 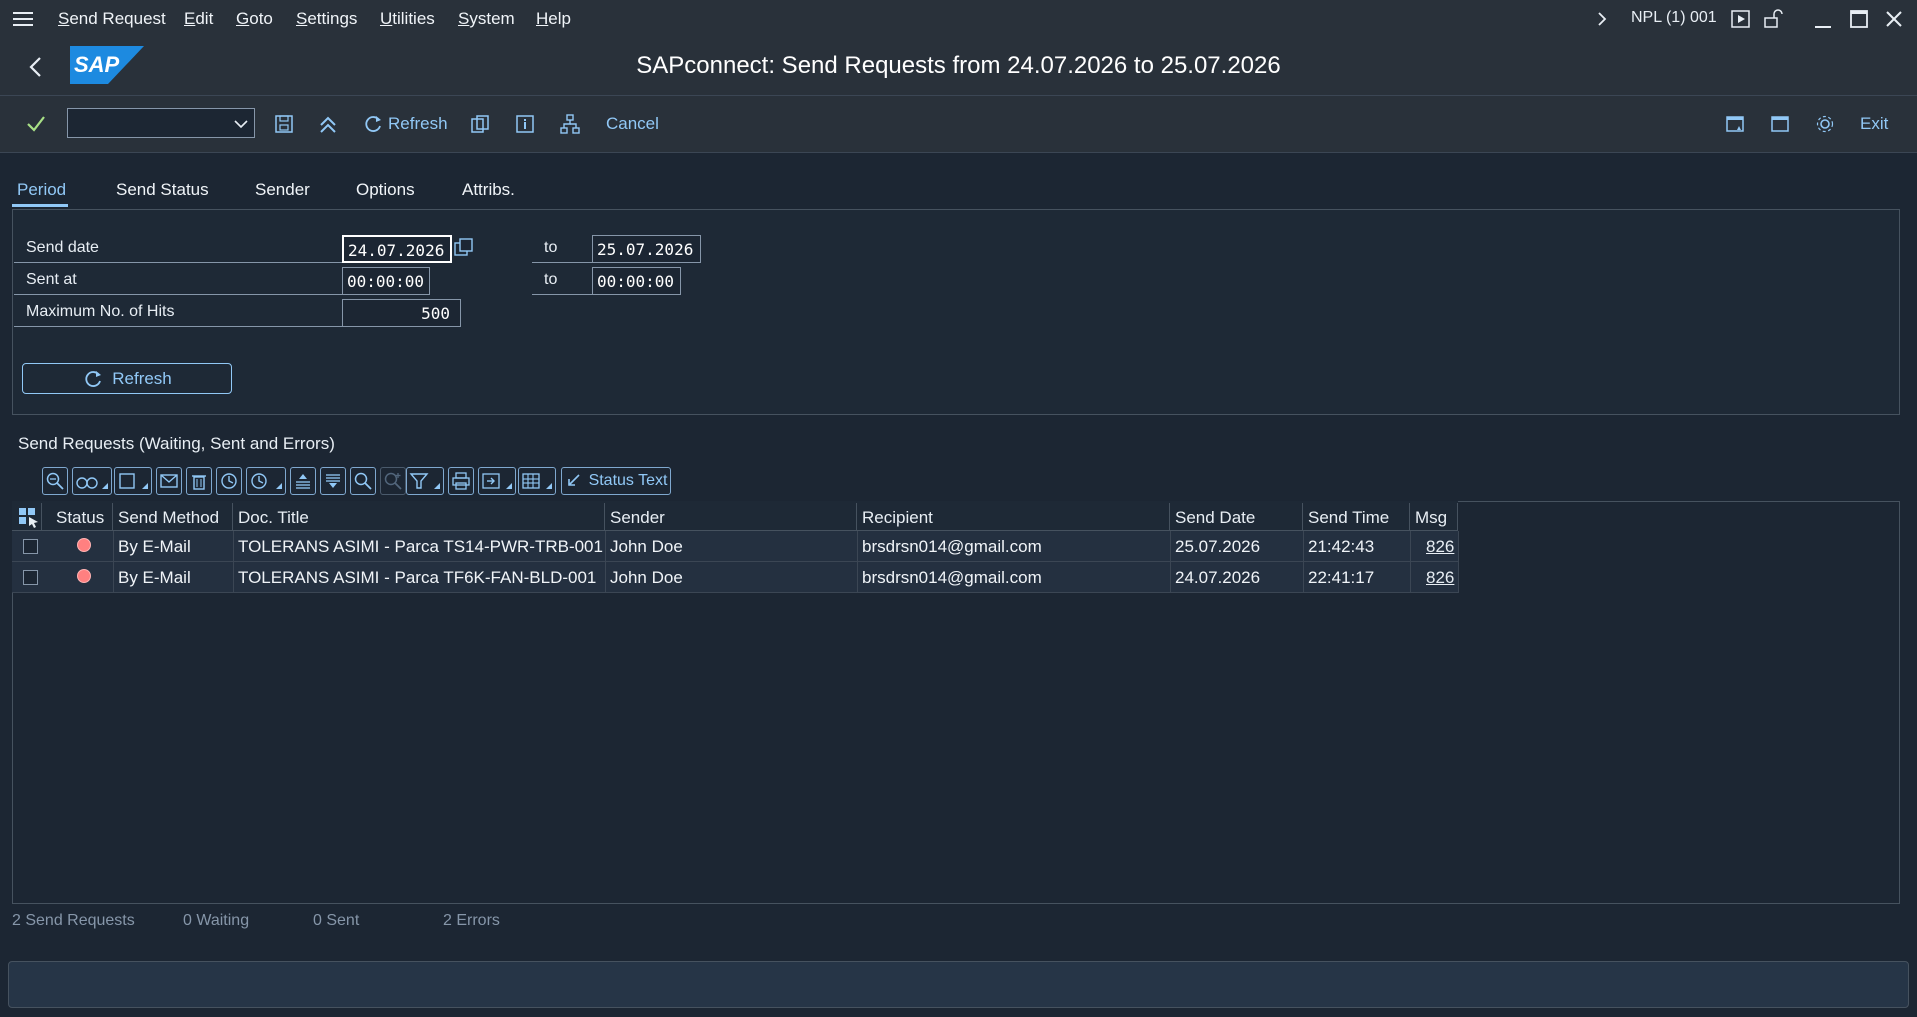 I want to click on menu-send-request: Send Request, so click(x=112, y=19).